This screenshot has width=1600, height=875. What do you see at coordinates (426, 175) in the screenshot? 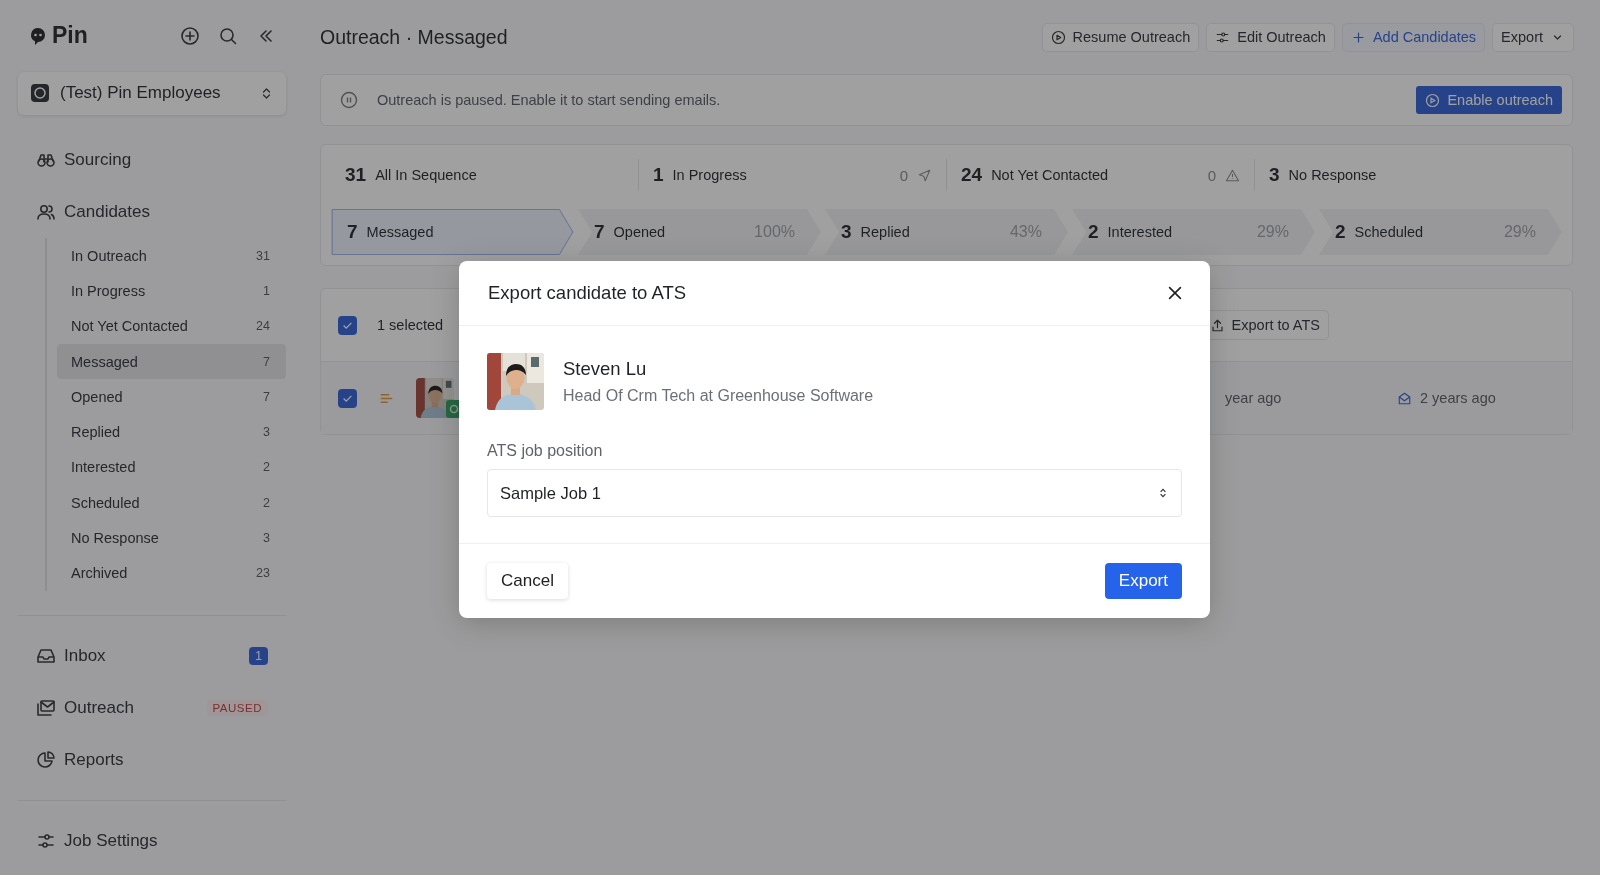
I see `stat-label: All In Sequence` at bounding box center [426, 175].